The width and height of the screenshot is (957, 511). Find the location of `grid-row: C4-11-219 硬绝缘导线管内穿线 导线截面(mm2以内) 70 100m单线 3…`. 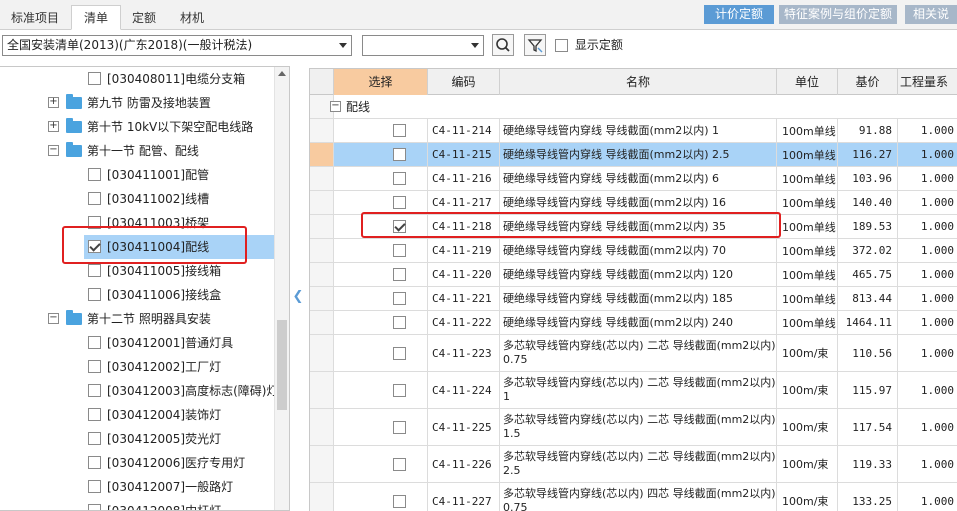

grid-row: C4-11-219 硬绝缘导线管内穿线 导线截面(mm2以内) 70 100m单线 3… is located at coordinates (633, 251).